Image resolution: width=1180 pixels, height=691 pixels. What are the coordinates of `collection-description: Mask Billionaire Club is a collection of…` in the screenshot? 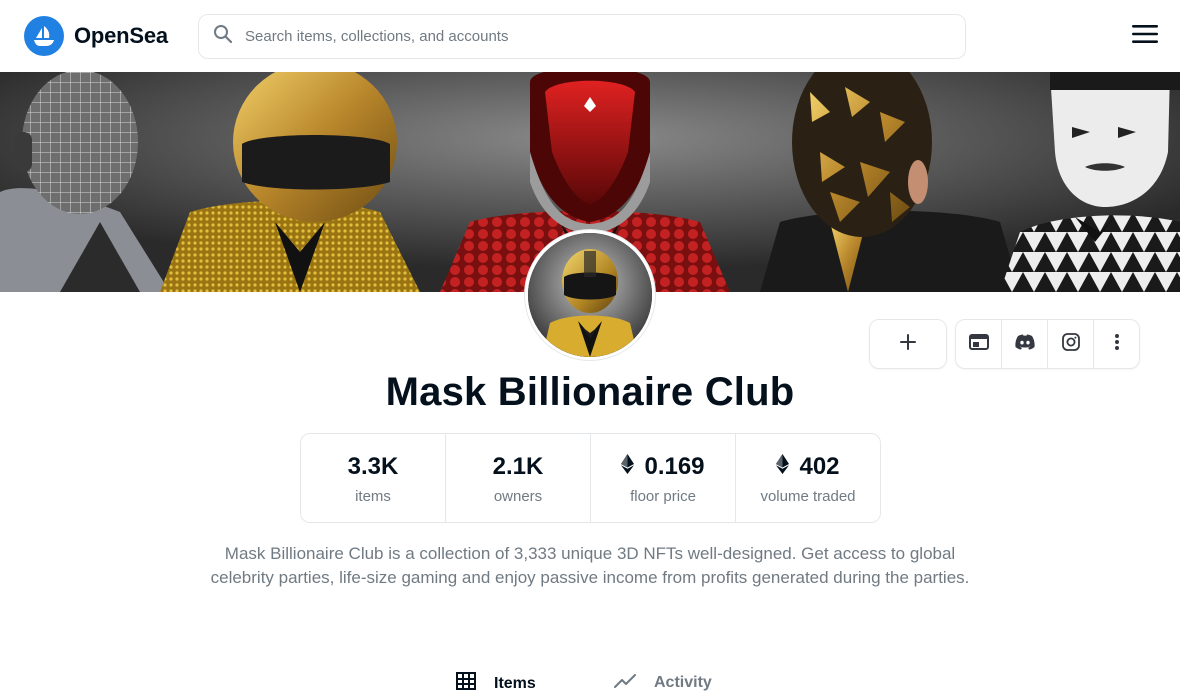 It's located at (590, 565).